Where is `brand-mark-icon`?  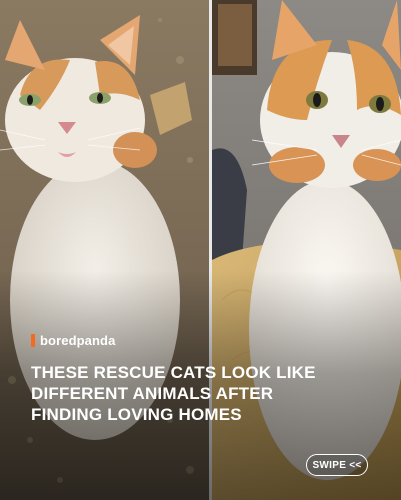 brand-mark-icon is located at coordinates (33, 340).